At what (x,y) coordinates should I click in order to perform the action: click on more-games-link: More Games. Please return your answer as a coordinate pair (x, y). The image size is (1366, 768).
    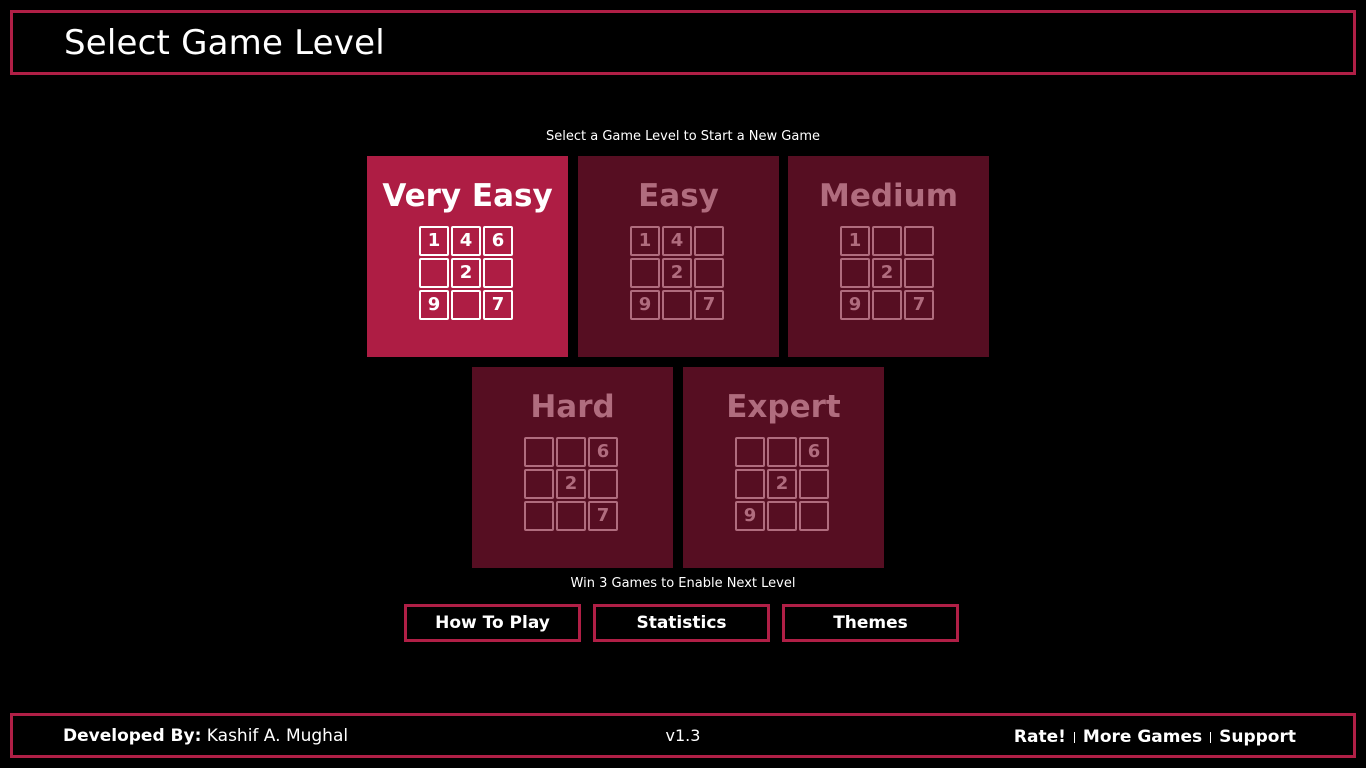
    Looking at the image, I should click on (1142, 737).